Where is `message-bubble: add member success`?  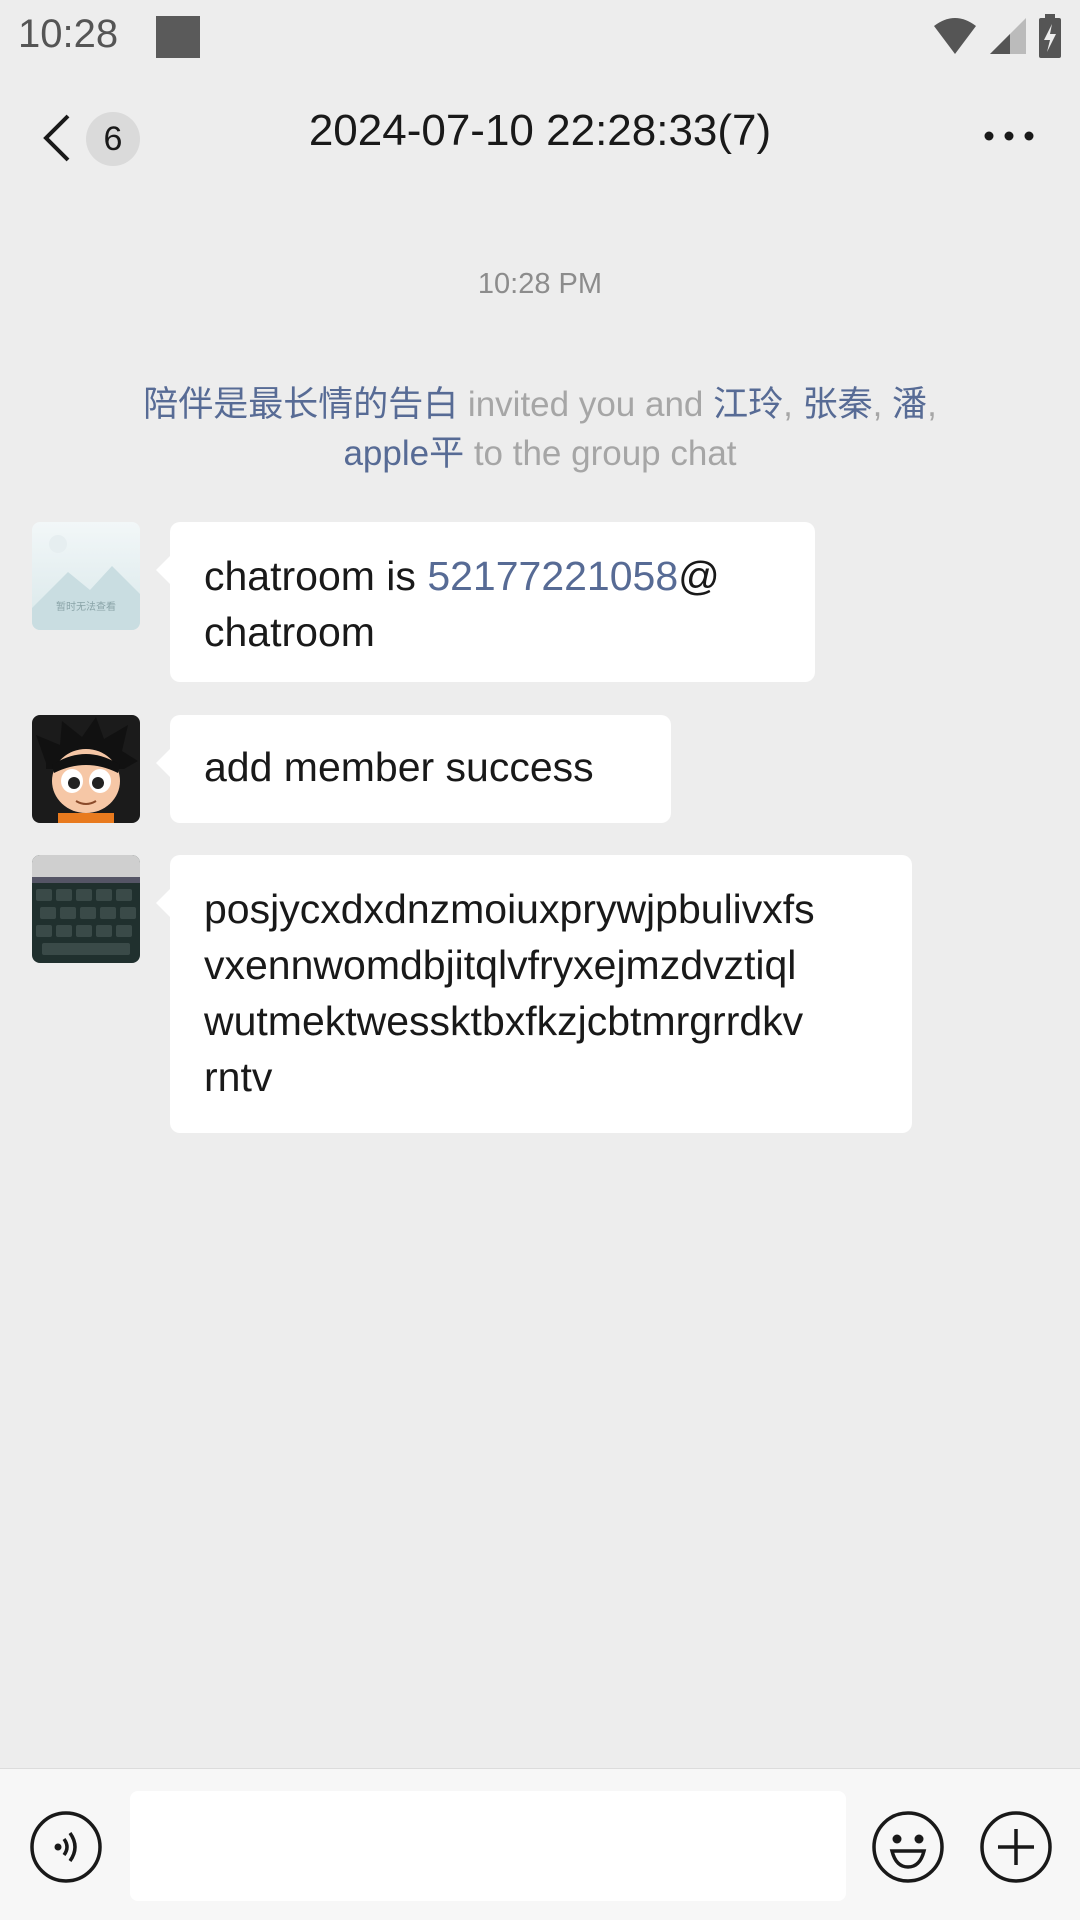
message-bubble: add member success is located at coordinates (413, 769).